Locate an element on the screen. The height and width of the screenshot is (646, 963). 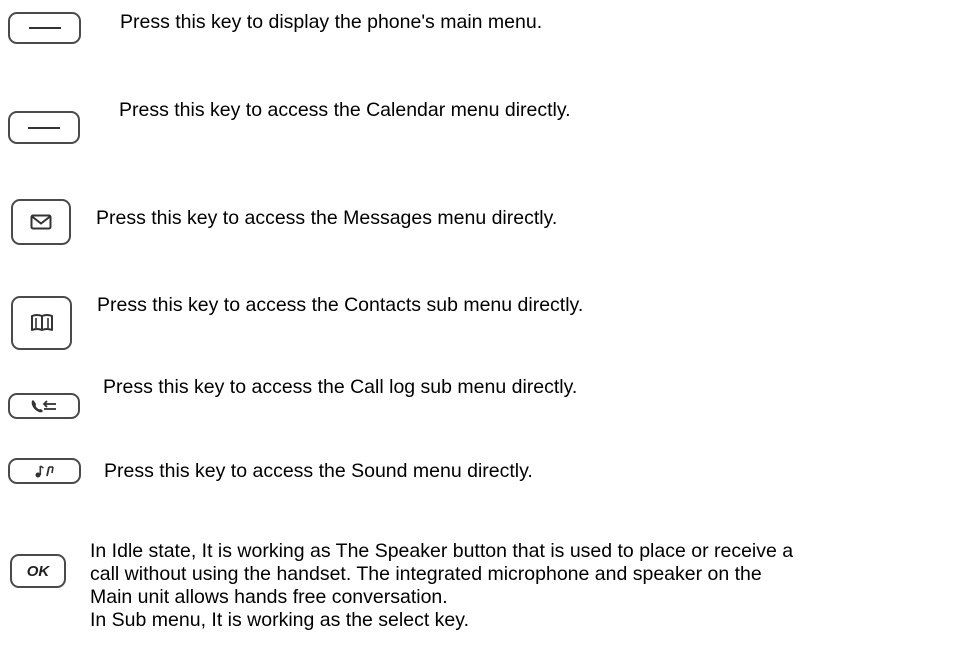
envelope-icon is located at coordinates (41, 222).